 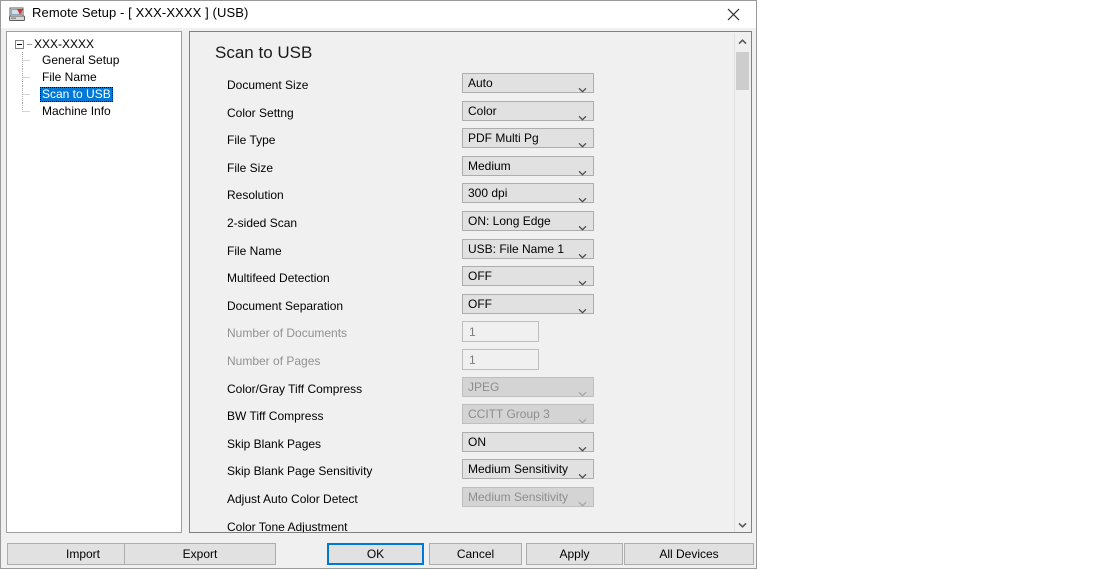 What do you see at coordinates (69, 77) in the screenshot?
I see `sidebar-item-label: File Name` at bounding box center [69, 77].